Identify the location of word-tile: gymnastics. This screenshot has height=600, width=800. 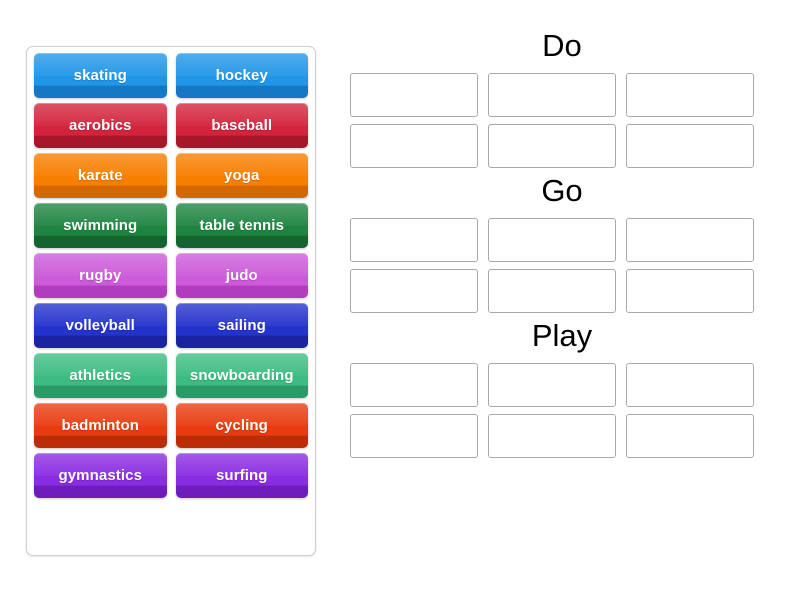
(100, 475).